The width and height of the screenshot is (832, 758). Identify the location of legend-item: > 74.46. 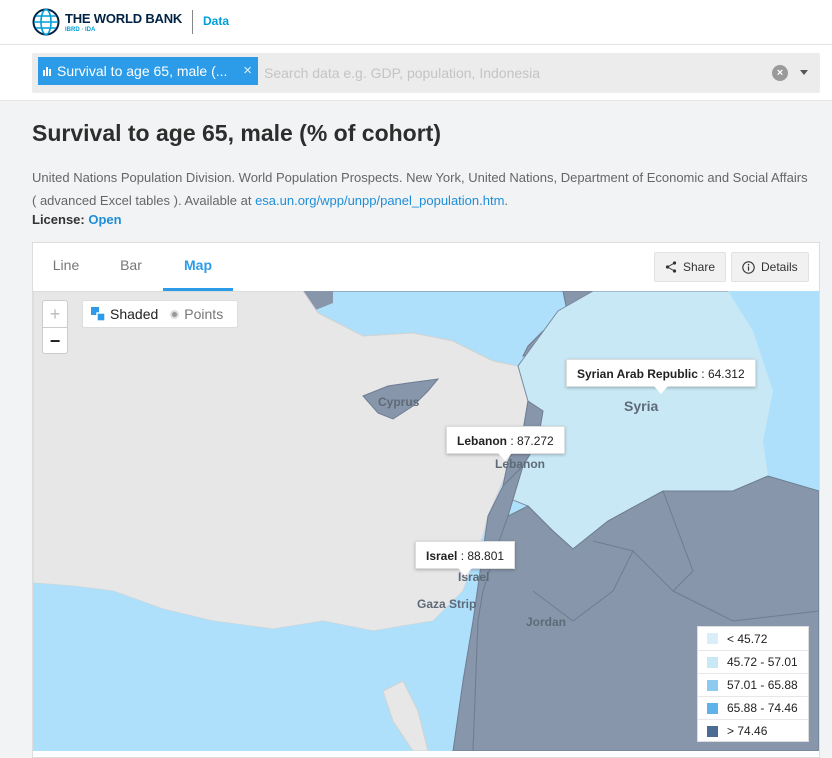
(753, 730).